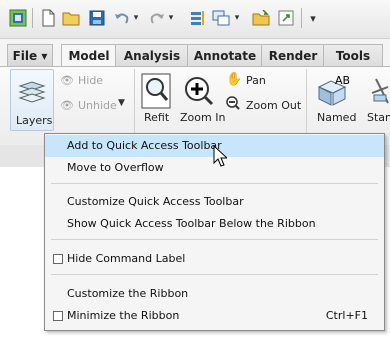 This screenshot has height=338, width=390. Describe the element at coordinates (336, 117) in the screenshot. I see `named-view-label: Named` at that location.